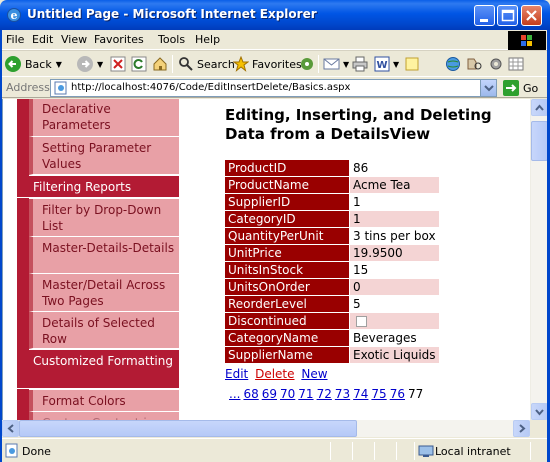  Describe the element at coordinates (98, 369) in the screenshot. I see `sidebar-section-customized-formatting: Customized Formatting` at that location.